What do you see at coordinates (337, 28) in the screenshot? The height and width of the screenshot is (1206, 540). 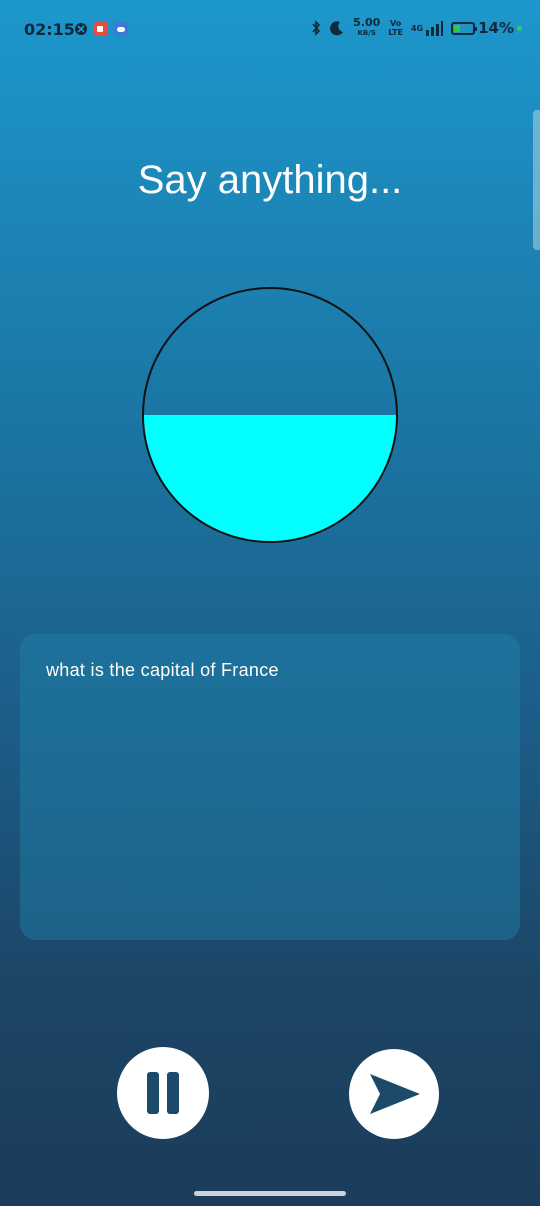 I see `moon-icon` at bounding box center [337, 28].